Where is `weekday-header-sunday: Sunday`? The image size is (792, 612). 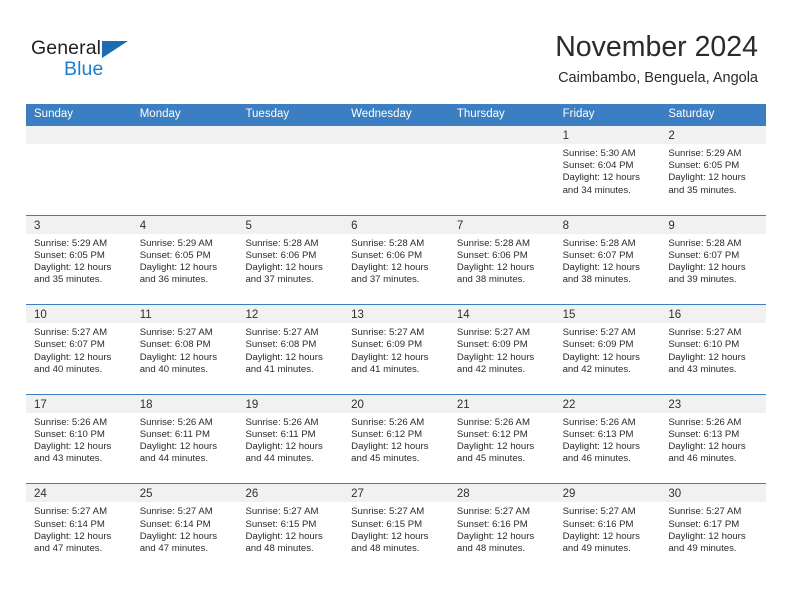
weekday-header-sunday: Sunday is located at coordinates (54, 114).